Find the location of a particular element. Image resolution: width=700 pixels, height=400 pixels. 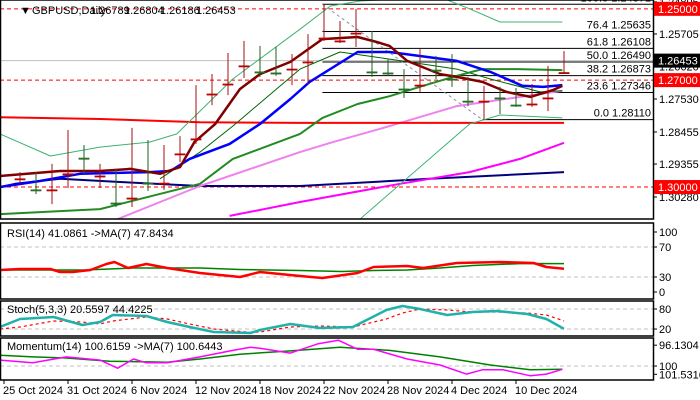

date-label: 28 Nov 2024 is located at coordinates (418, 391).